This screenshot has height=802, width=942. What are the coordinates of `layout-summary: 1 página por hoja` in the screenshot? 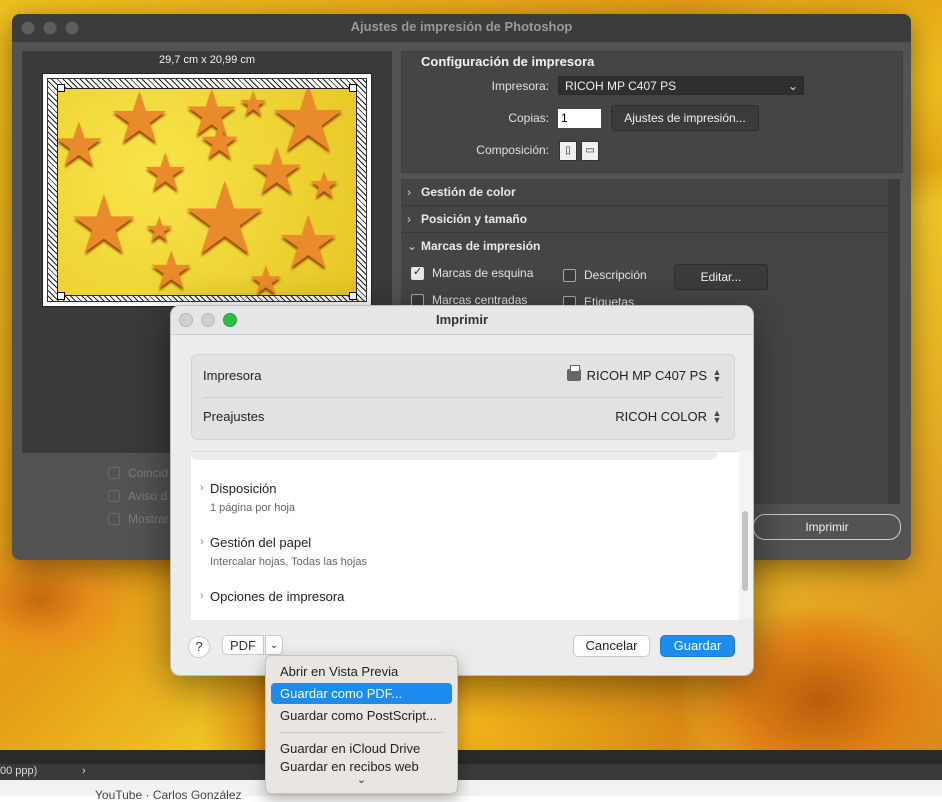 It's located at (253, 508).